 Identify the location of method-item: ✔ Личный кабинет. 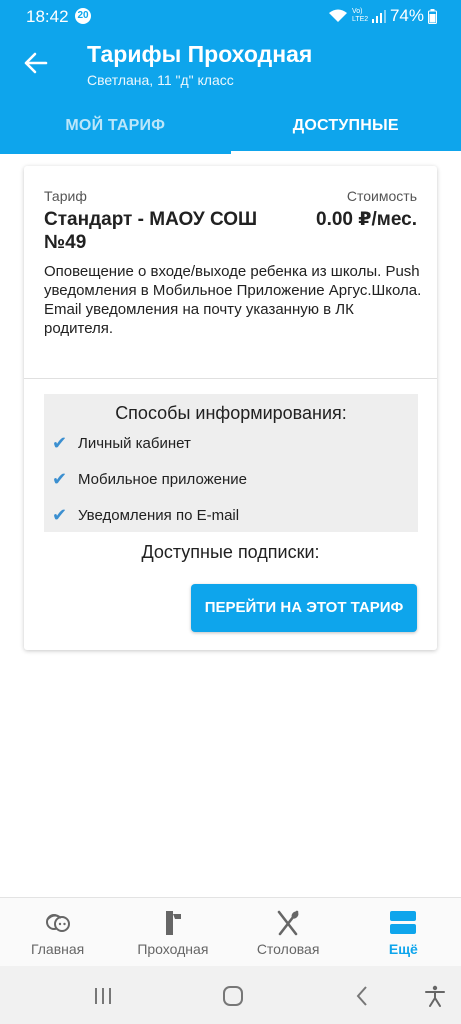
(121, 443).